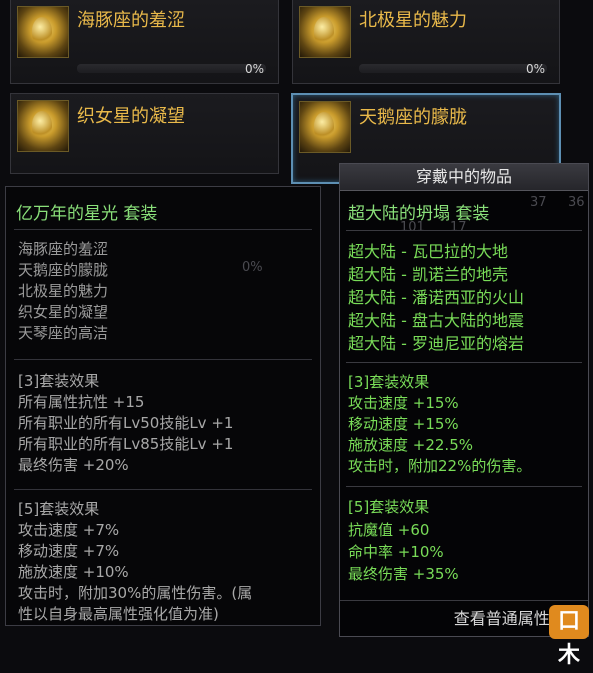 Image resolution: width=593 pixels, height=673 pixels. Describe the element at coordinates (576, 202) in the screenshot. I see `background-number: 36` at that location.